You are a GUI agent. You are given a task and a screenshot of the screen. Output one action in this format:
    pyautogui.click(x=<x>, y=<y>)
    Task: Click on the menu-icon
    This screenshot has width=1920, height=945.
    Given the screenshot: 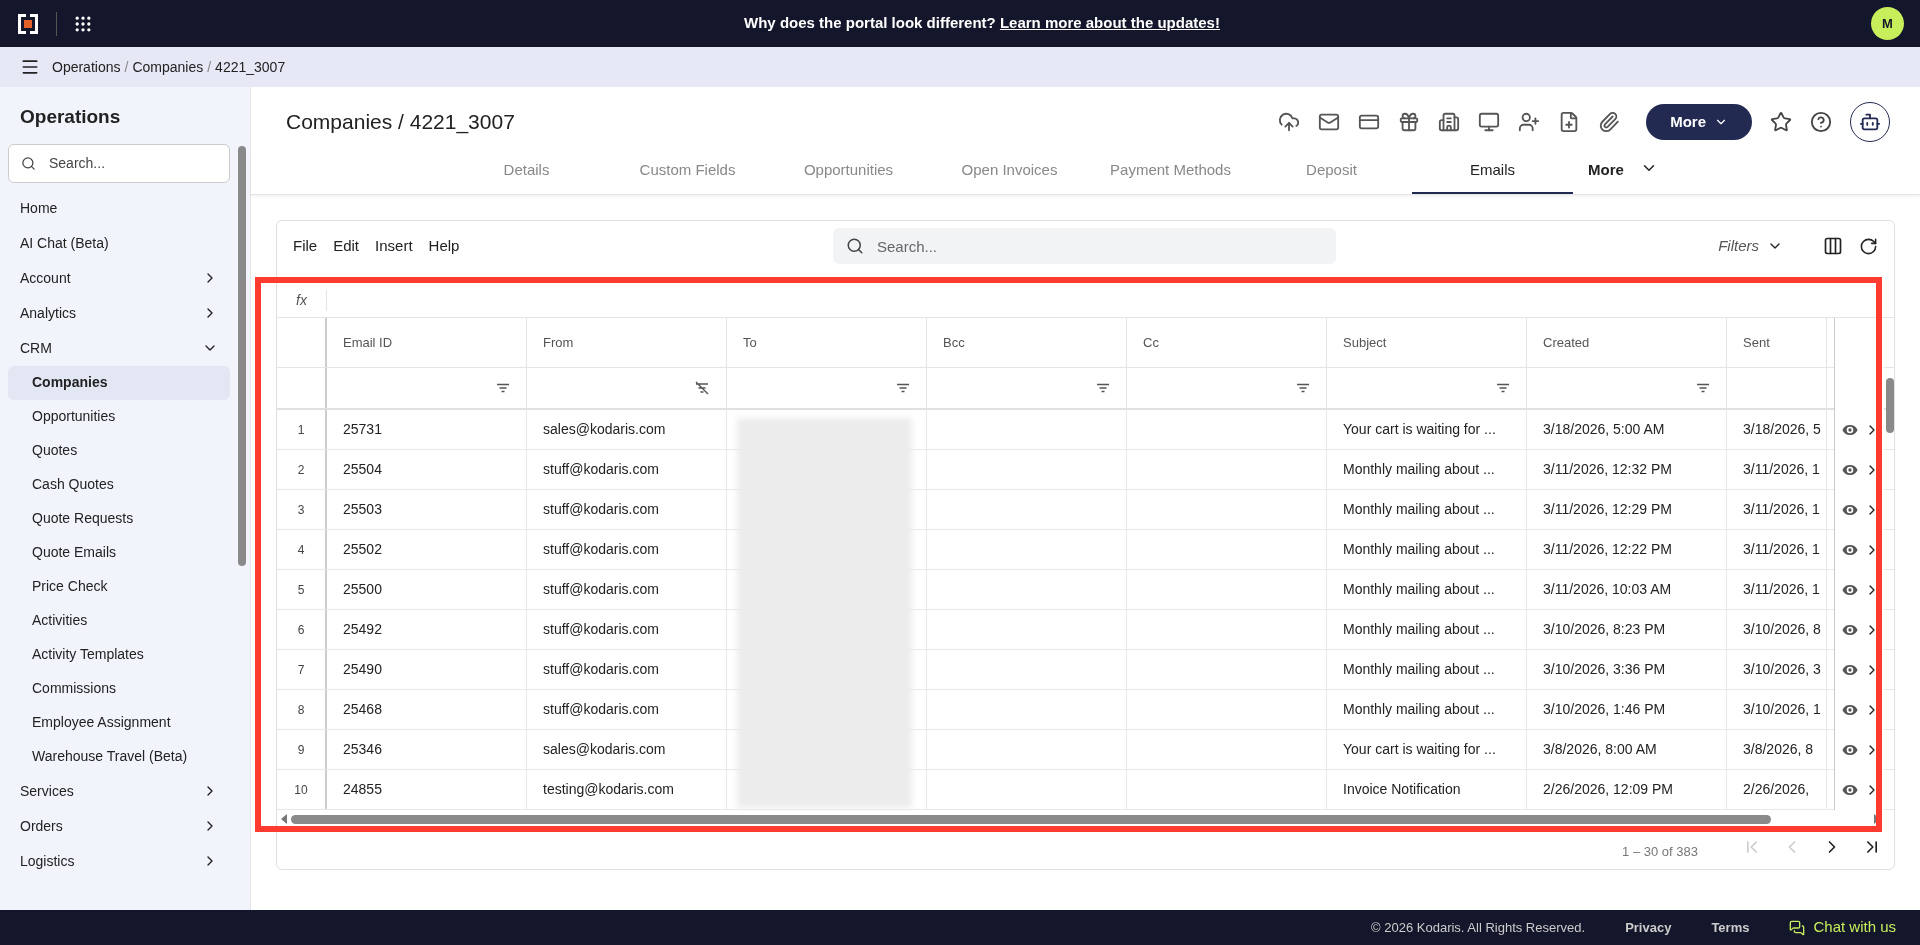 What is the action you would take?
    pyautogui.click(x=30, y=67)
    